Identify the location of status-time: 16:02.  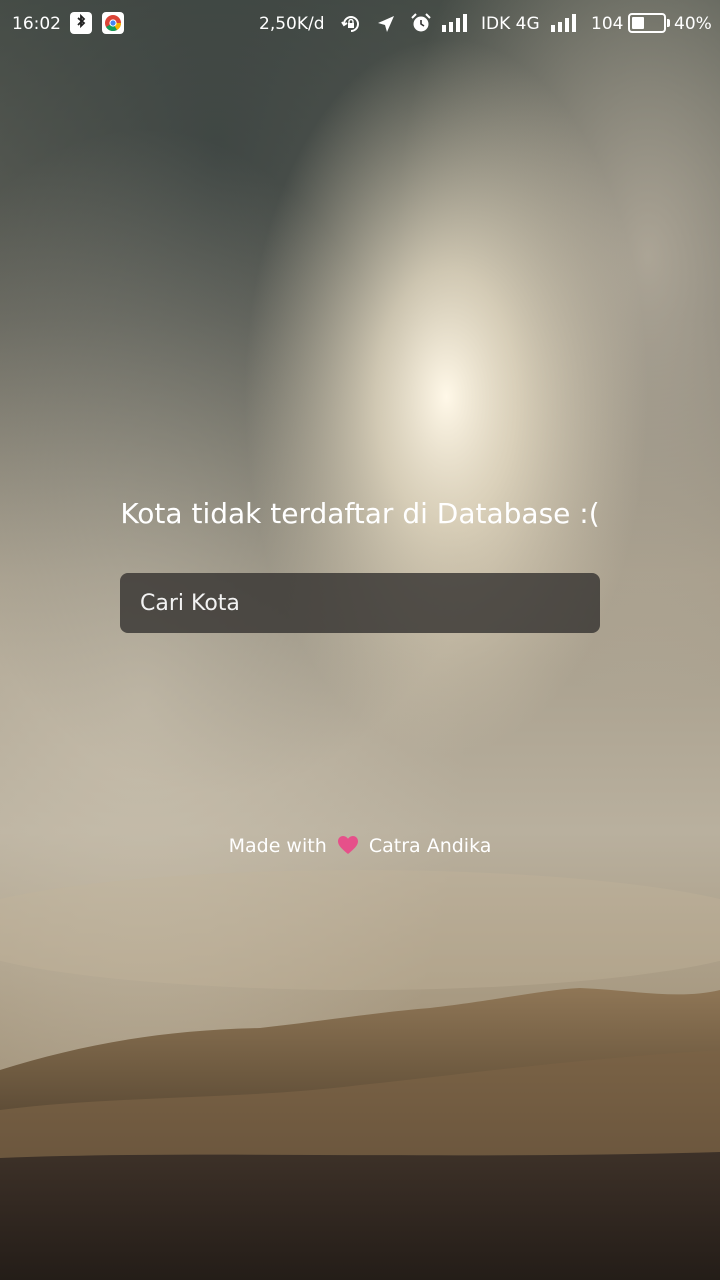
(36, 24).